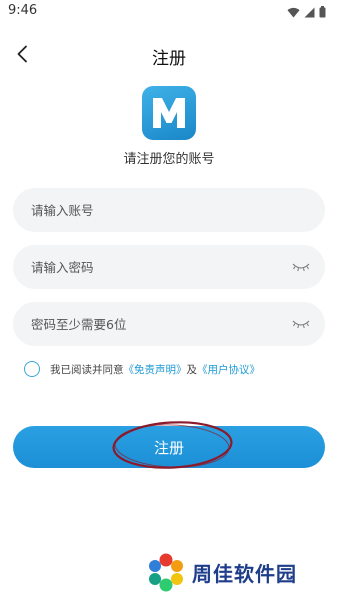  I want to click on status-icons, so click(306, 12).